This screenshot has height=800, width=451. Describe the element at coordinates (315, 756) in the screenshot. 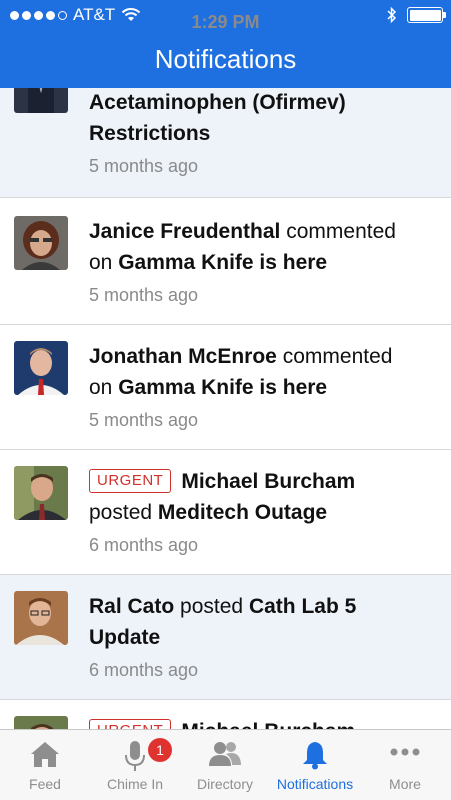

I see `bell-icon` at that location.